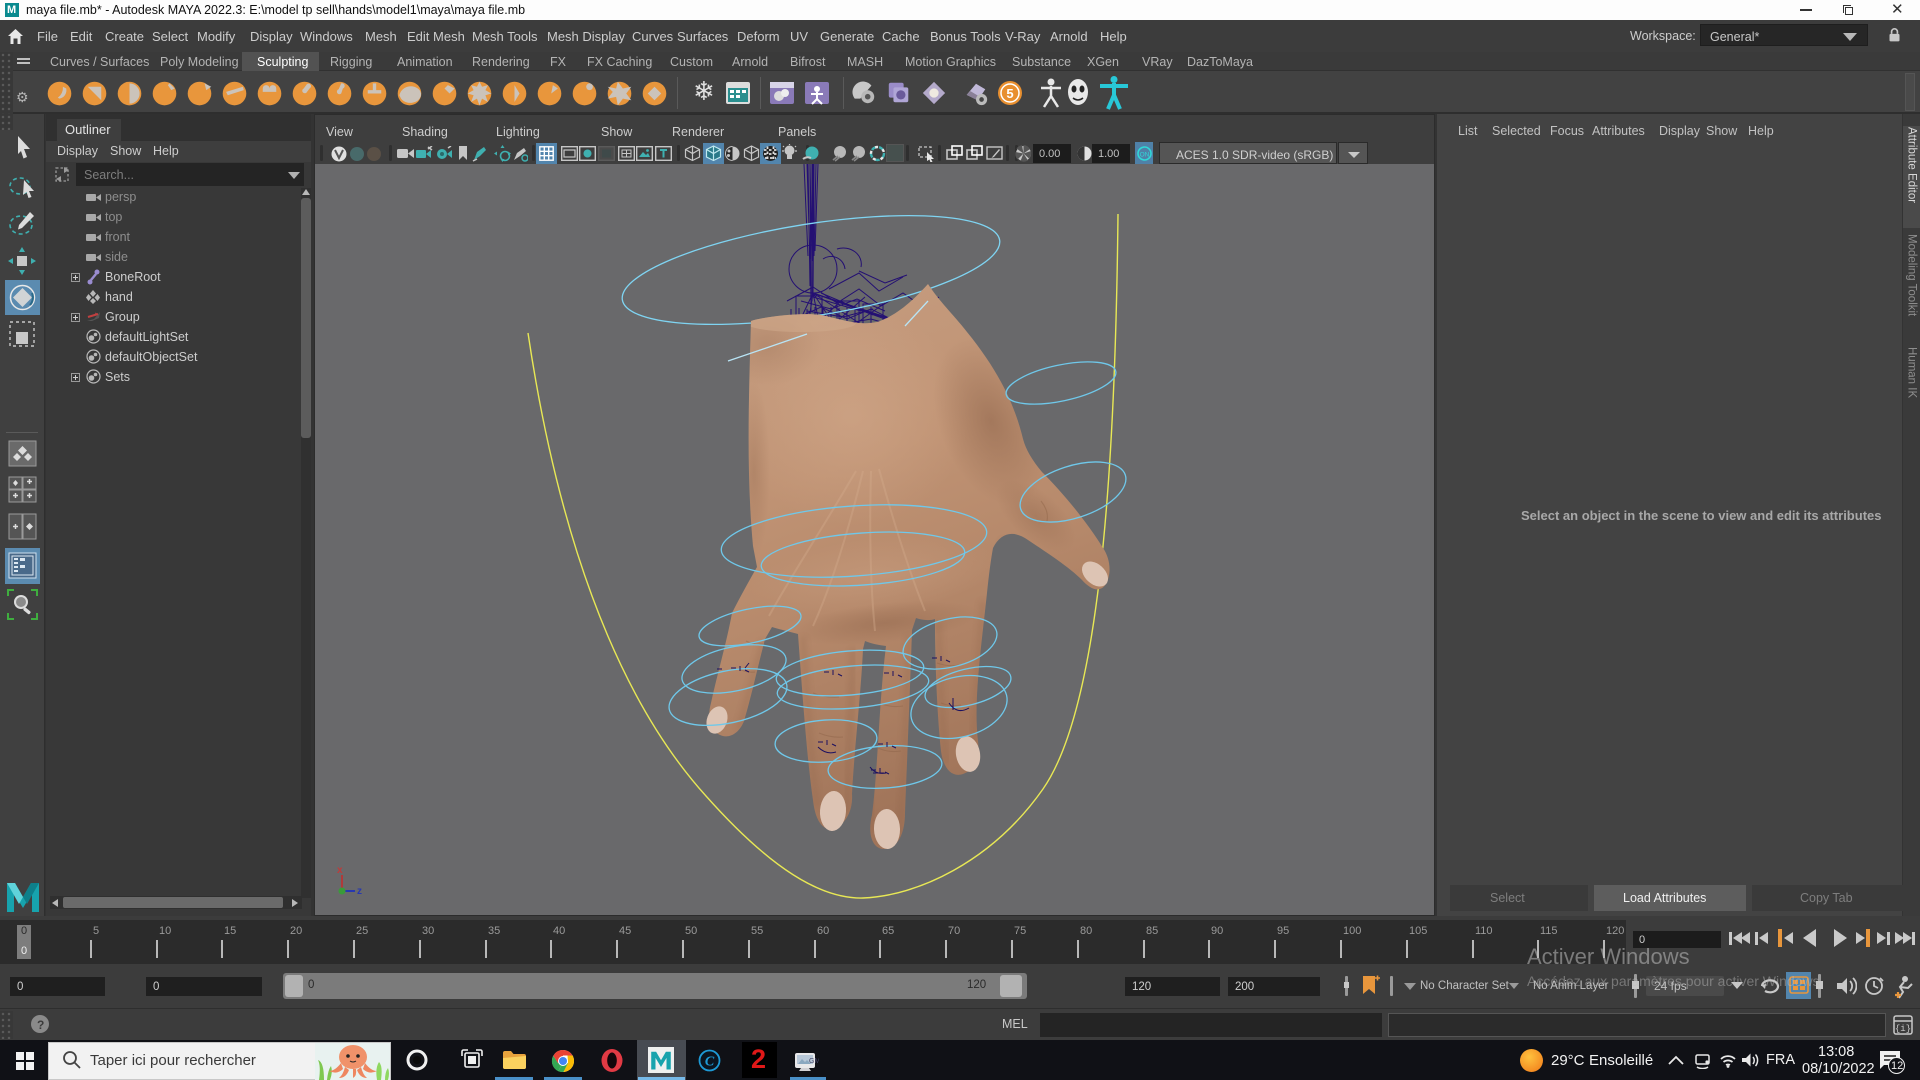  I want to click on svg-text: ON, so click(1145, 155).